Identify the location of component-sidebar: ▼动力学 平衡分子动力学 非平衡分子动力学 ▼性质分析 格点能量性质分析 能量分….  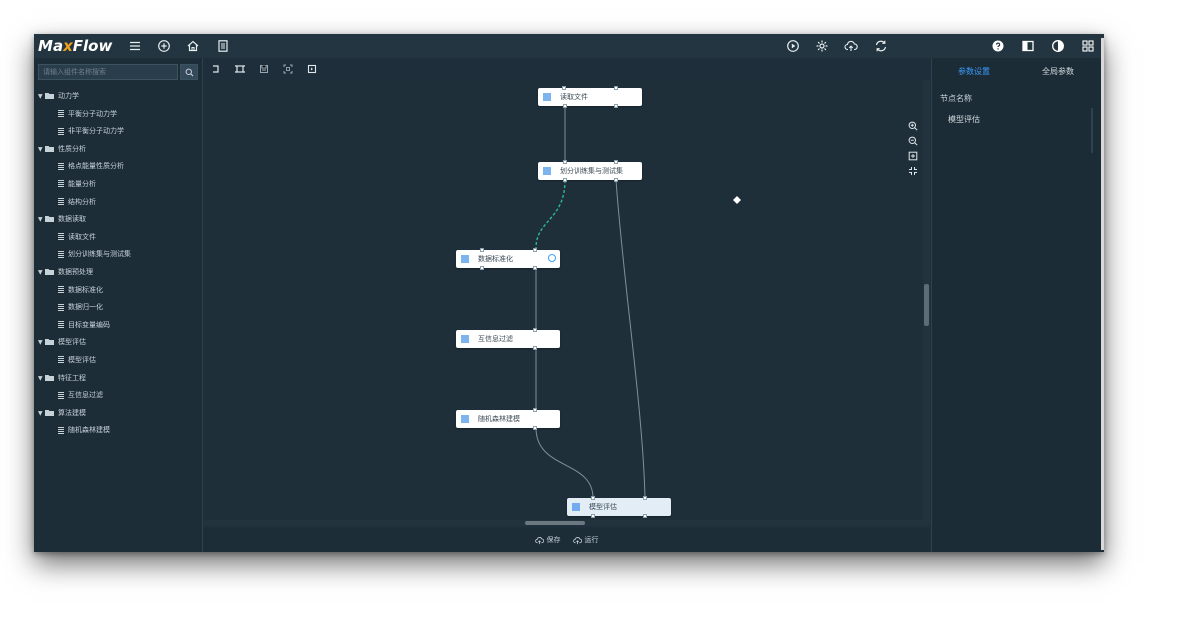
(118, 305).